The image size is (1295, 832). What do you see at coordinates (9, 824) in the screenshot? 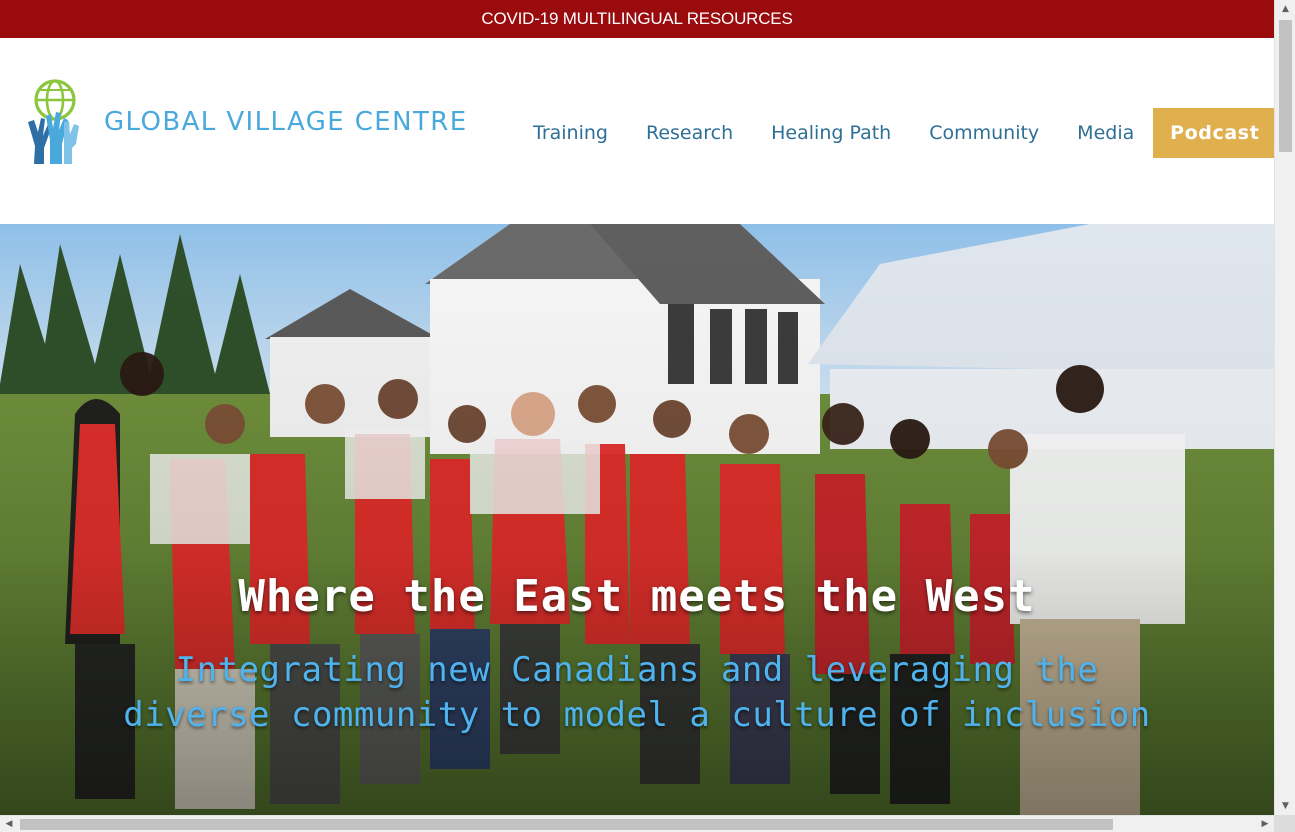
I see `scroll-left-arrow-icon: ◀` at bounding box center [9, 824].